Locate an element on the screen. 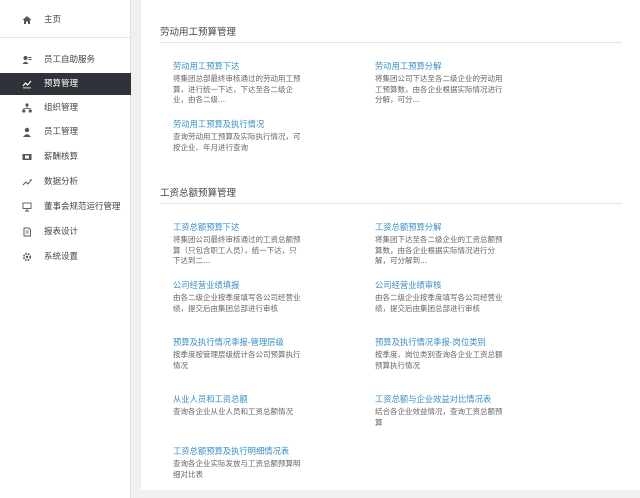 The width and height of the screenshot is (640, 498). sidebar-item-data-analysis: 数据分析 is located at coordinates (65, 182).